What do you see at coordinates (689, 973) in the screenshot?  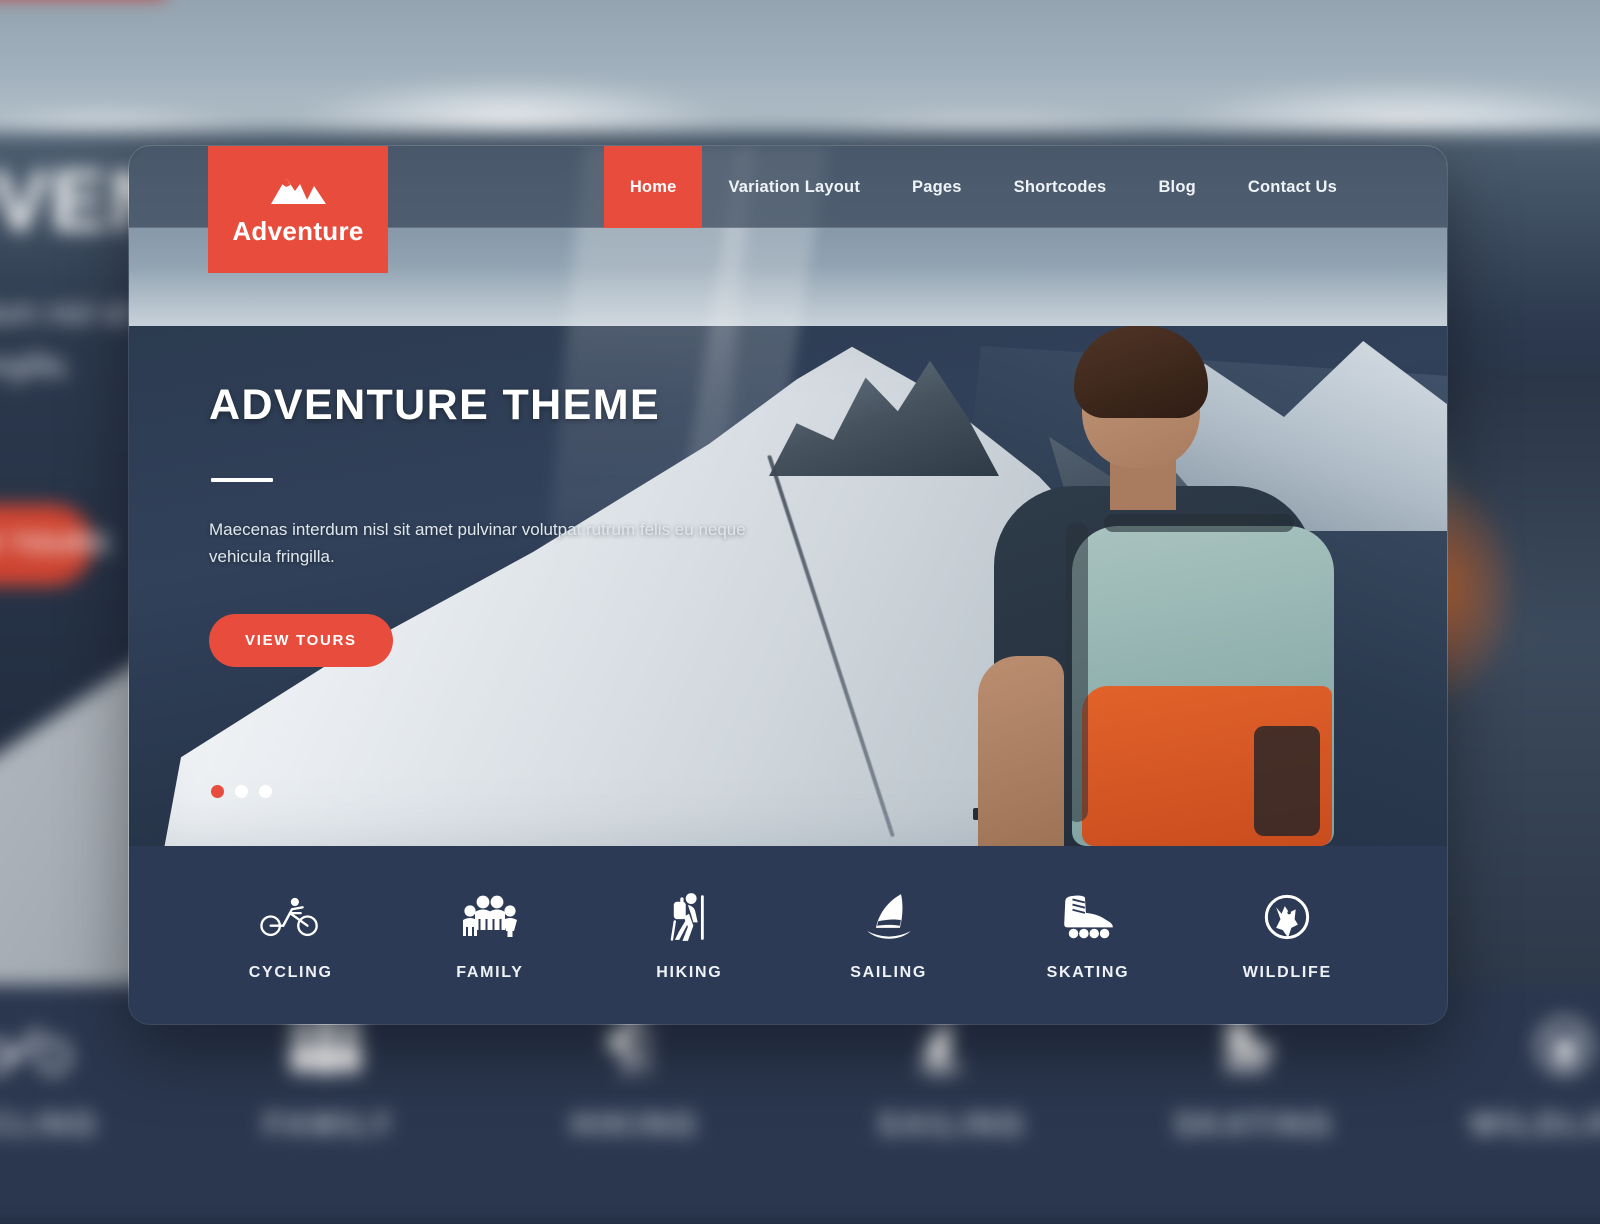 I see `category-label-hiking: HIKING` at bounding box center [689, 973].